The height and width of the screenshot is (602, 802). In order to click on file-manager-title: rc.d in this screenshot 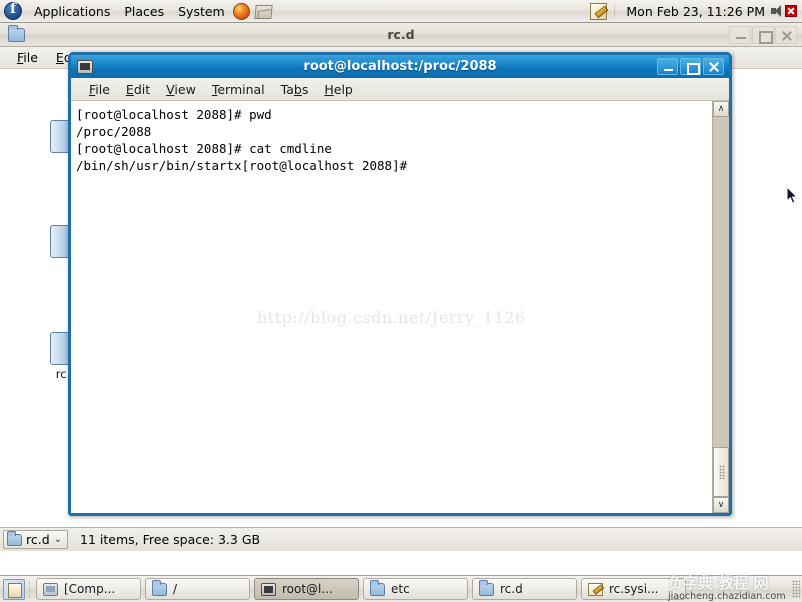, I will do `click(401, 34)`.